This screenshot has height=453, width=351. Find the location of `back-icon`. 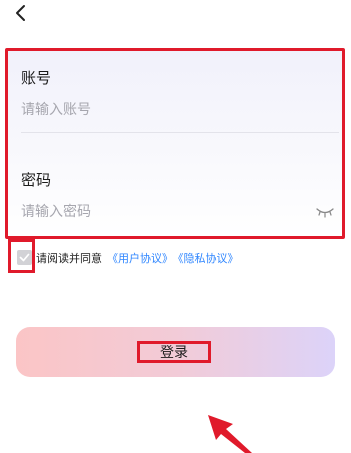

back-icon is located at coordinates (22, 14).